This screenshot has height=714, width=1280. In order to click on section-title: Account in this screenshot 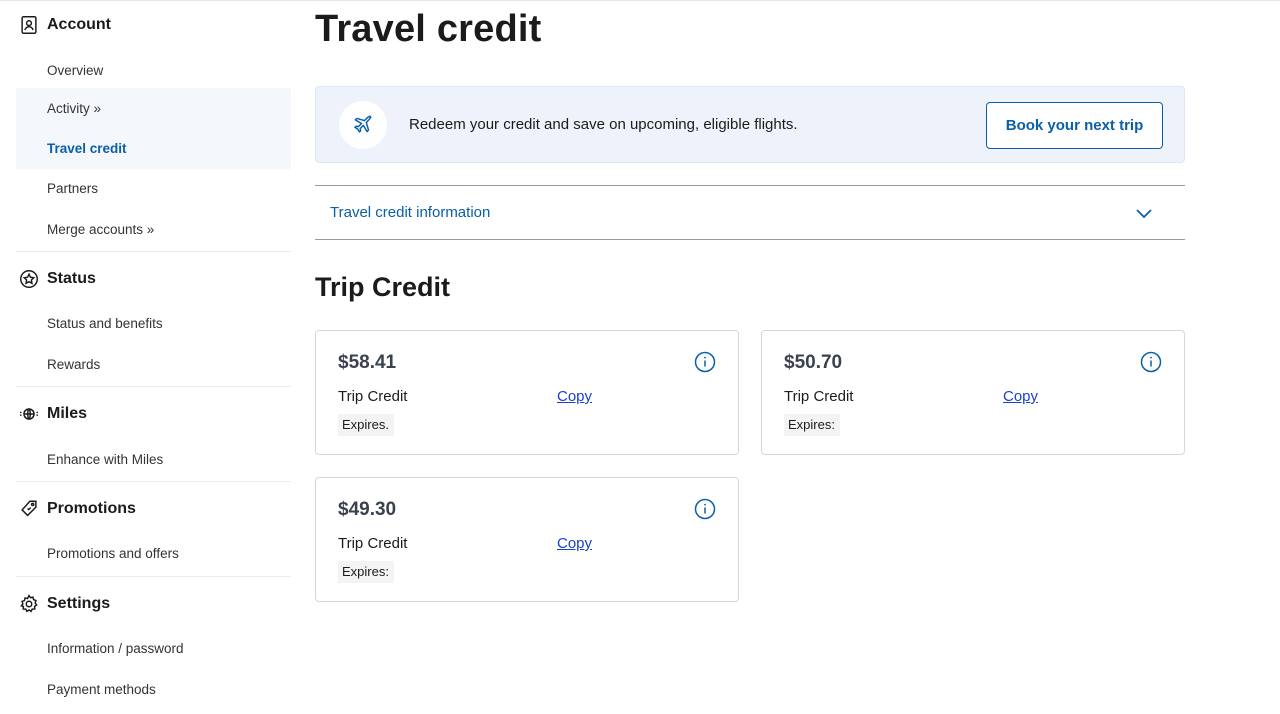, I will do `click(79, 24)`.